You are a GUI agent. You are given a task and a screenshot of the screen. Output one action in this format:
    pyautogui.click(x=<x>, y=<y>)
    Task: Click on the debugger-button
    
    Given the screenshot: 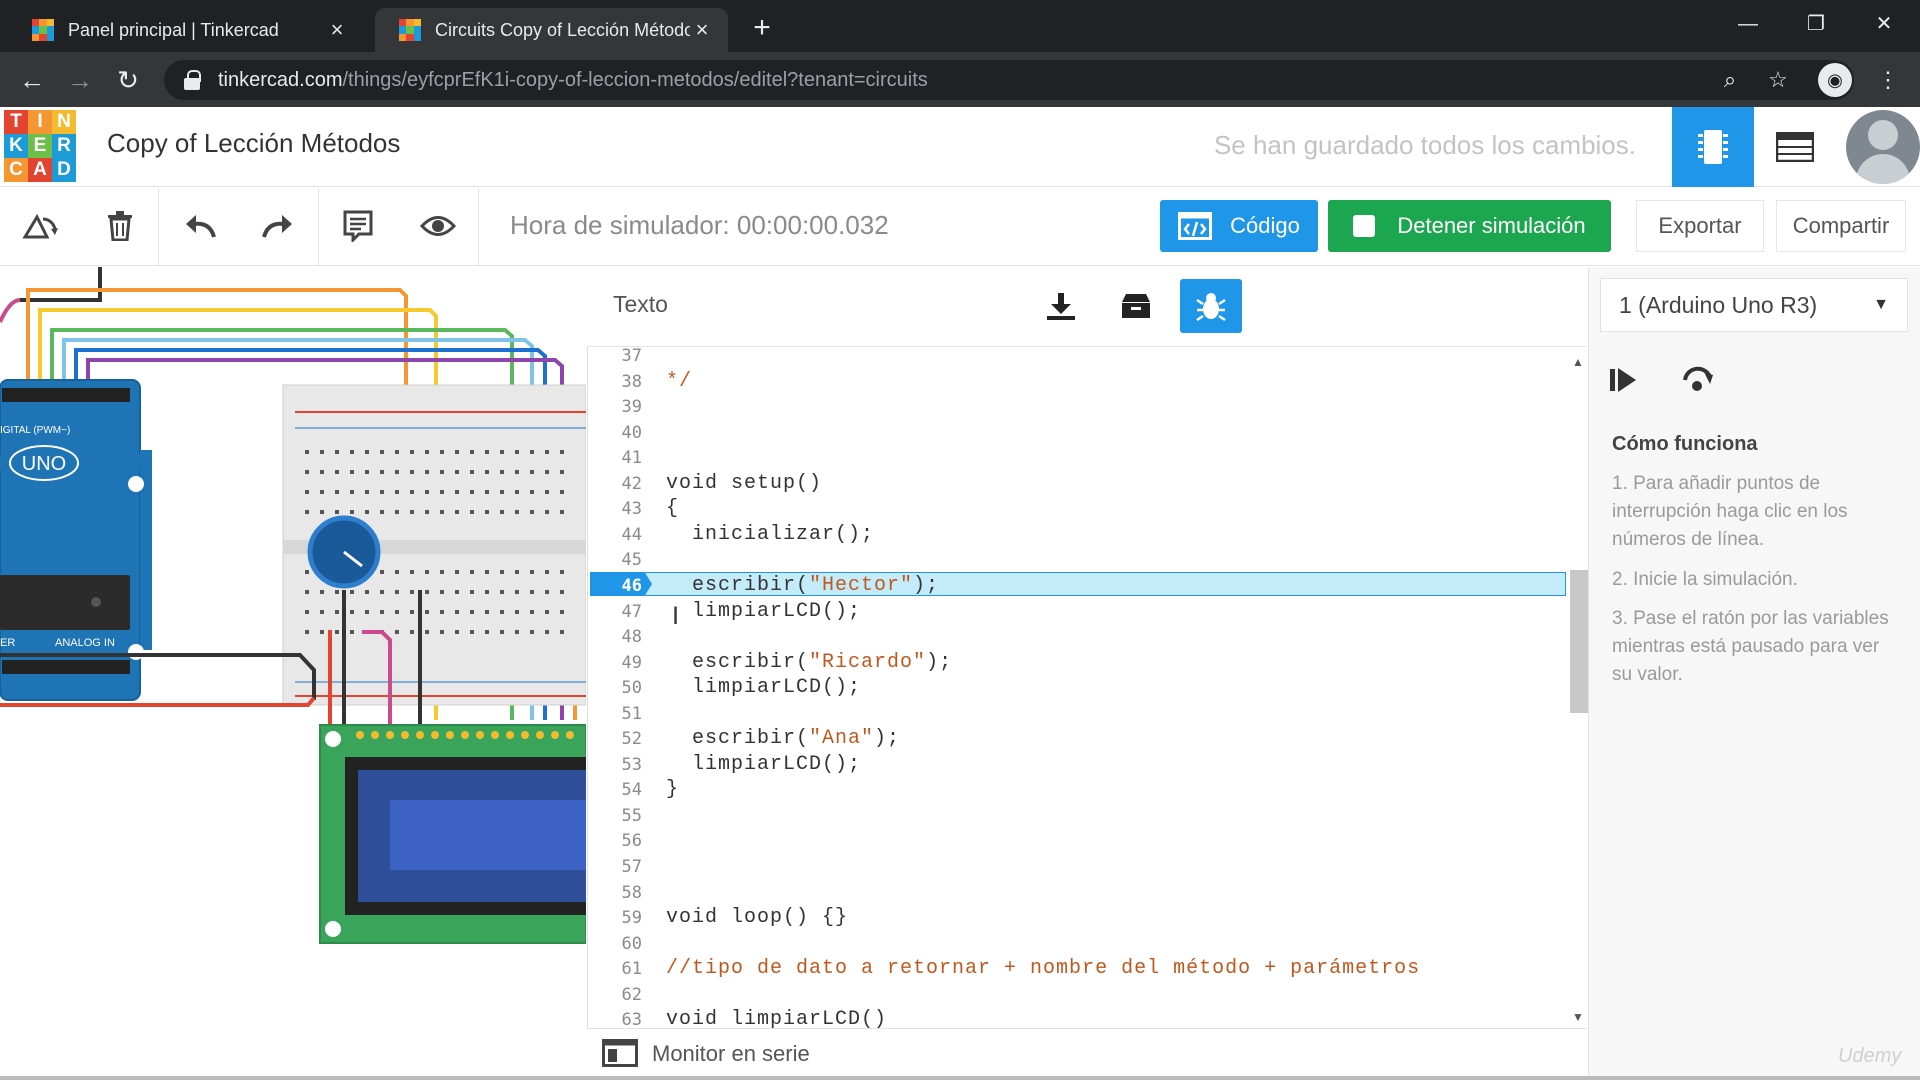 What is the action you would take?
    pyautogui.click(x=1211, y=306)
    